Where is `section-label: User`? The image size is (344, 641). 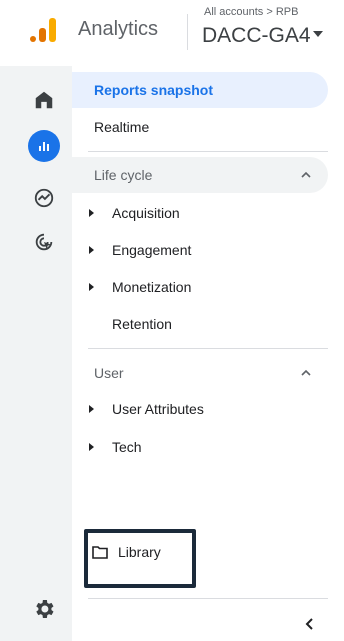
section-label: User is located at coordinates (109, 373).